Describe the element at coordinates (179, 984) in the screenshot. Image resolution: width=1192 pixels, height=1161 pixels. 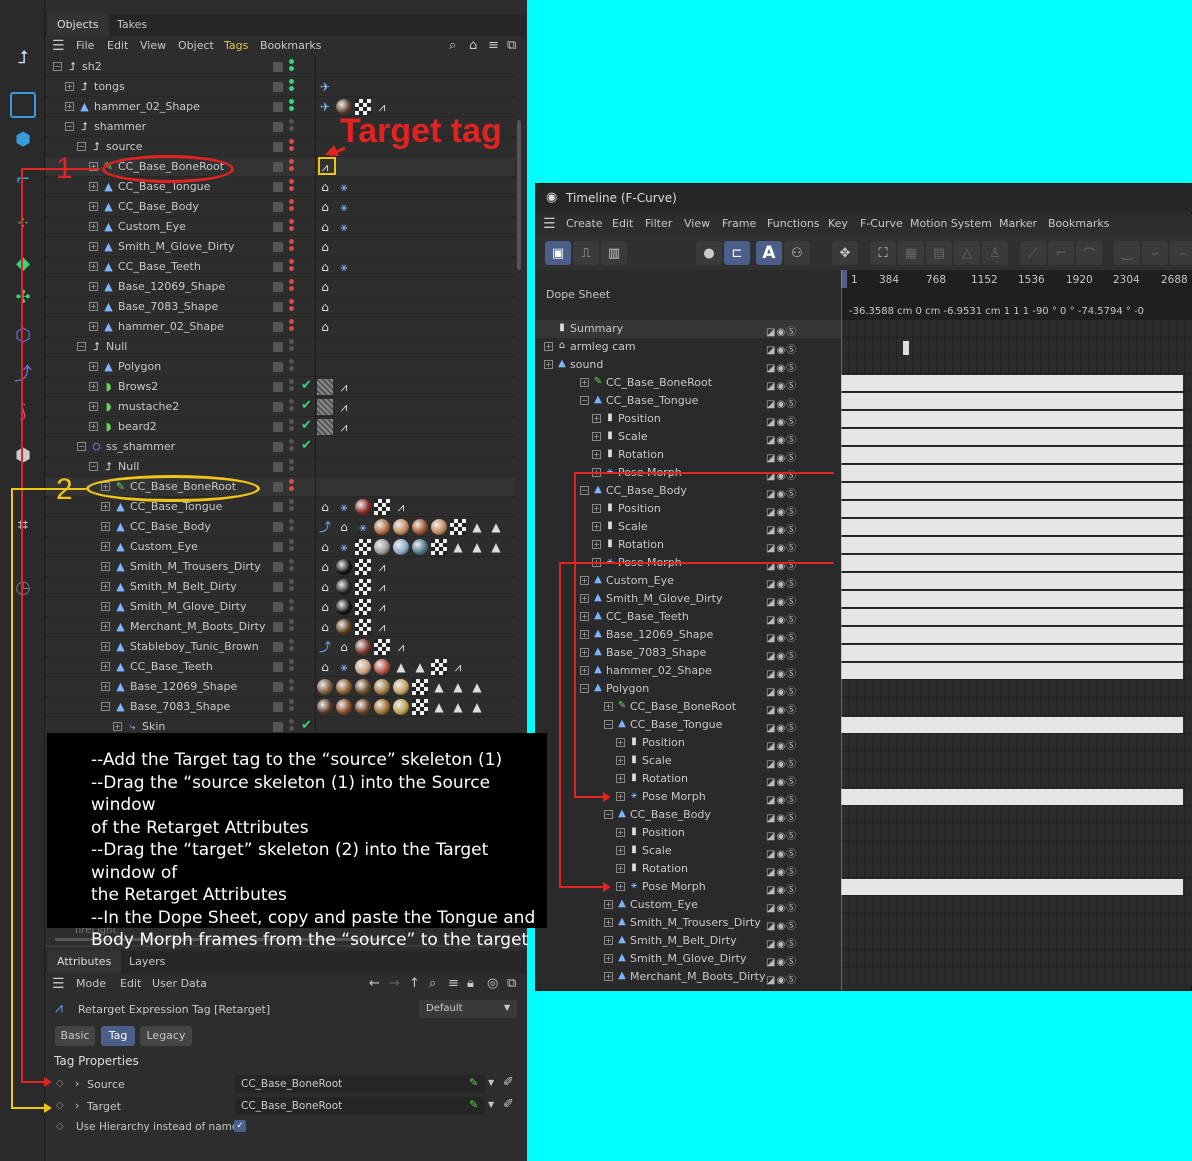
I see `menu-user-data: User Data` at that location.